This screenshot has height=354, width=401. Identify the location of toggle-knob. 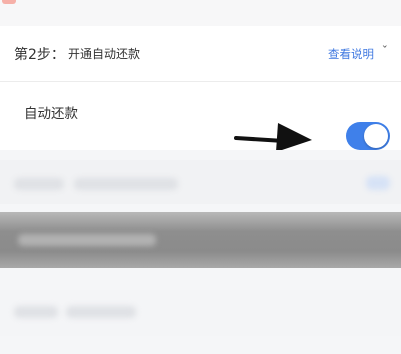
(376, 136).